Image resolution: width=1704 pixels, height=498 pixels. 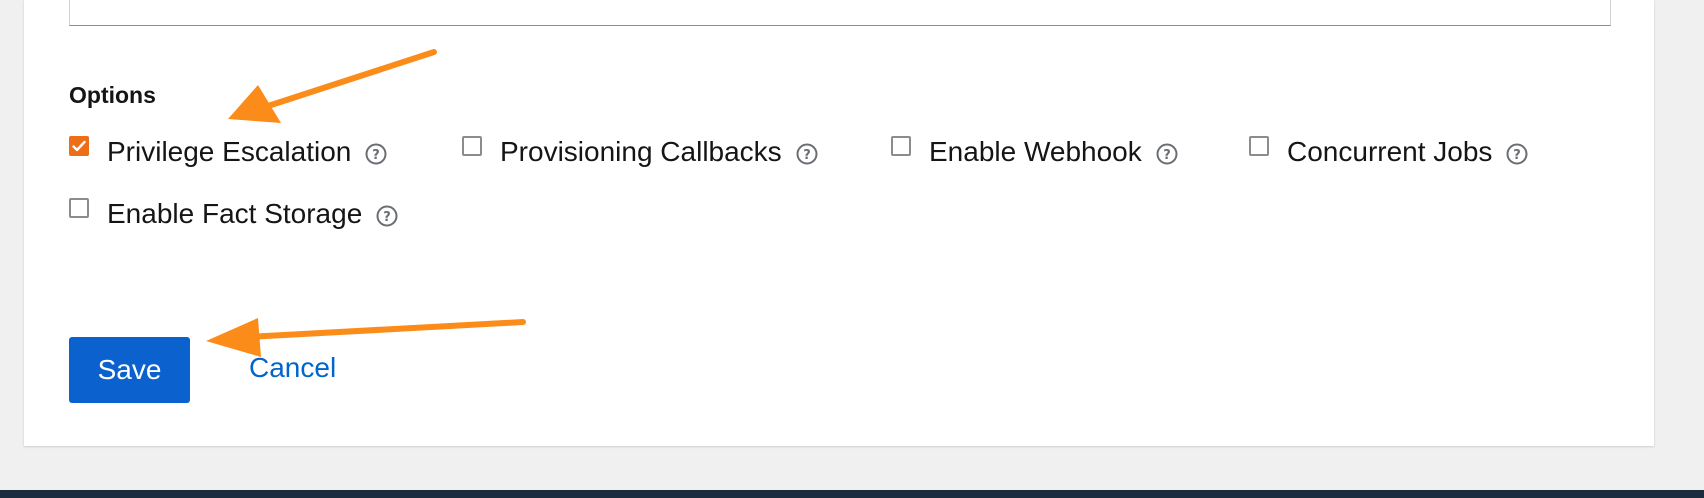 I want to click on provisioning-callbacks-label: Provisioning Callbacks, so click(x=641, y=152).